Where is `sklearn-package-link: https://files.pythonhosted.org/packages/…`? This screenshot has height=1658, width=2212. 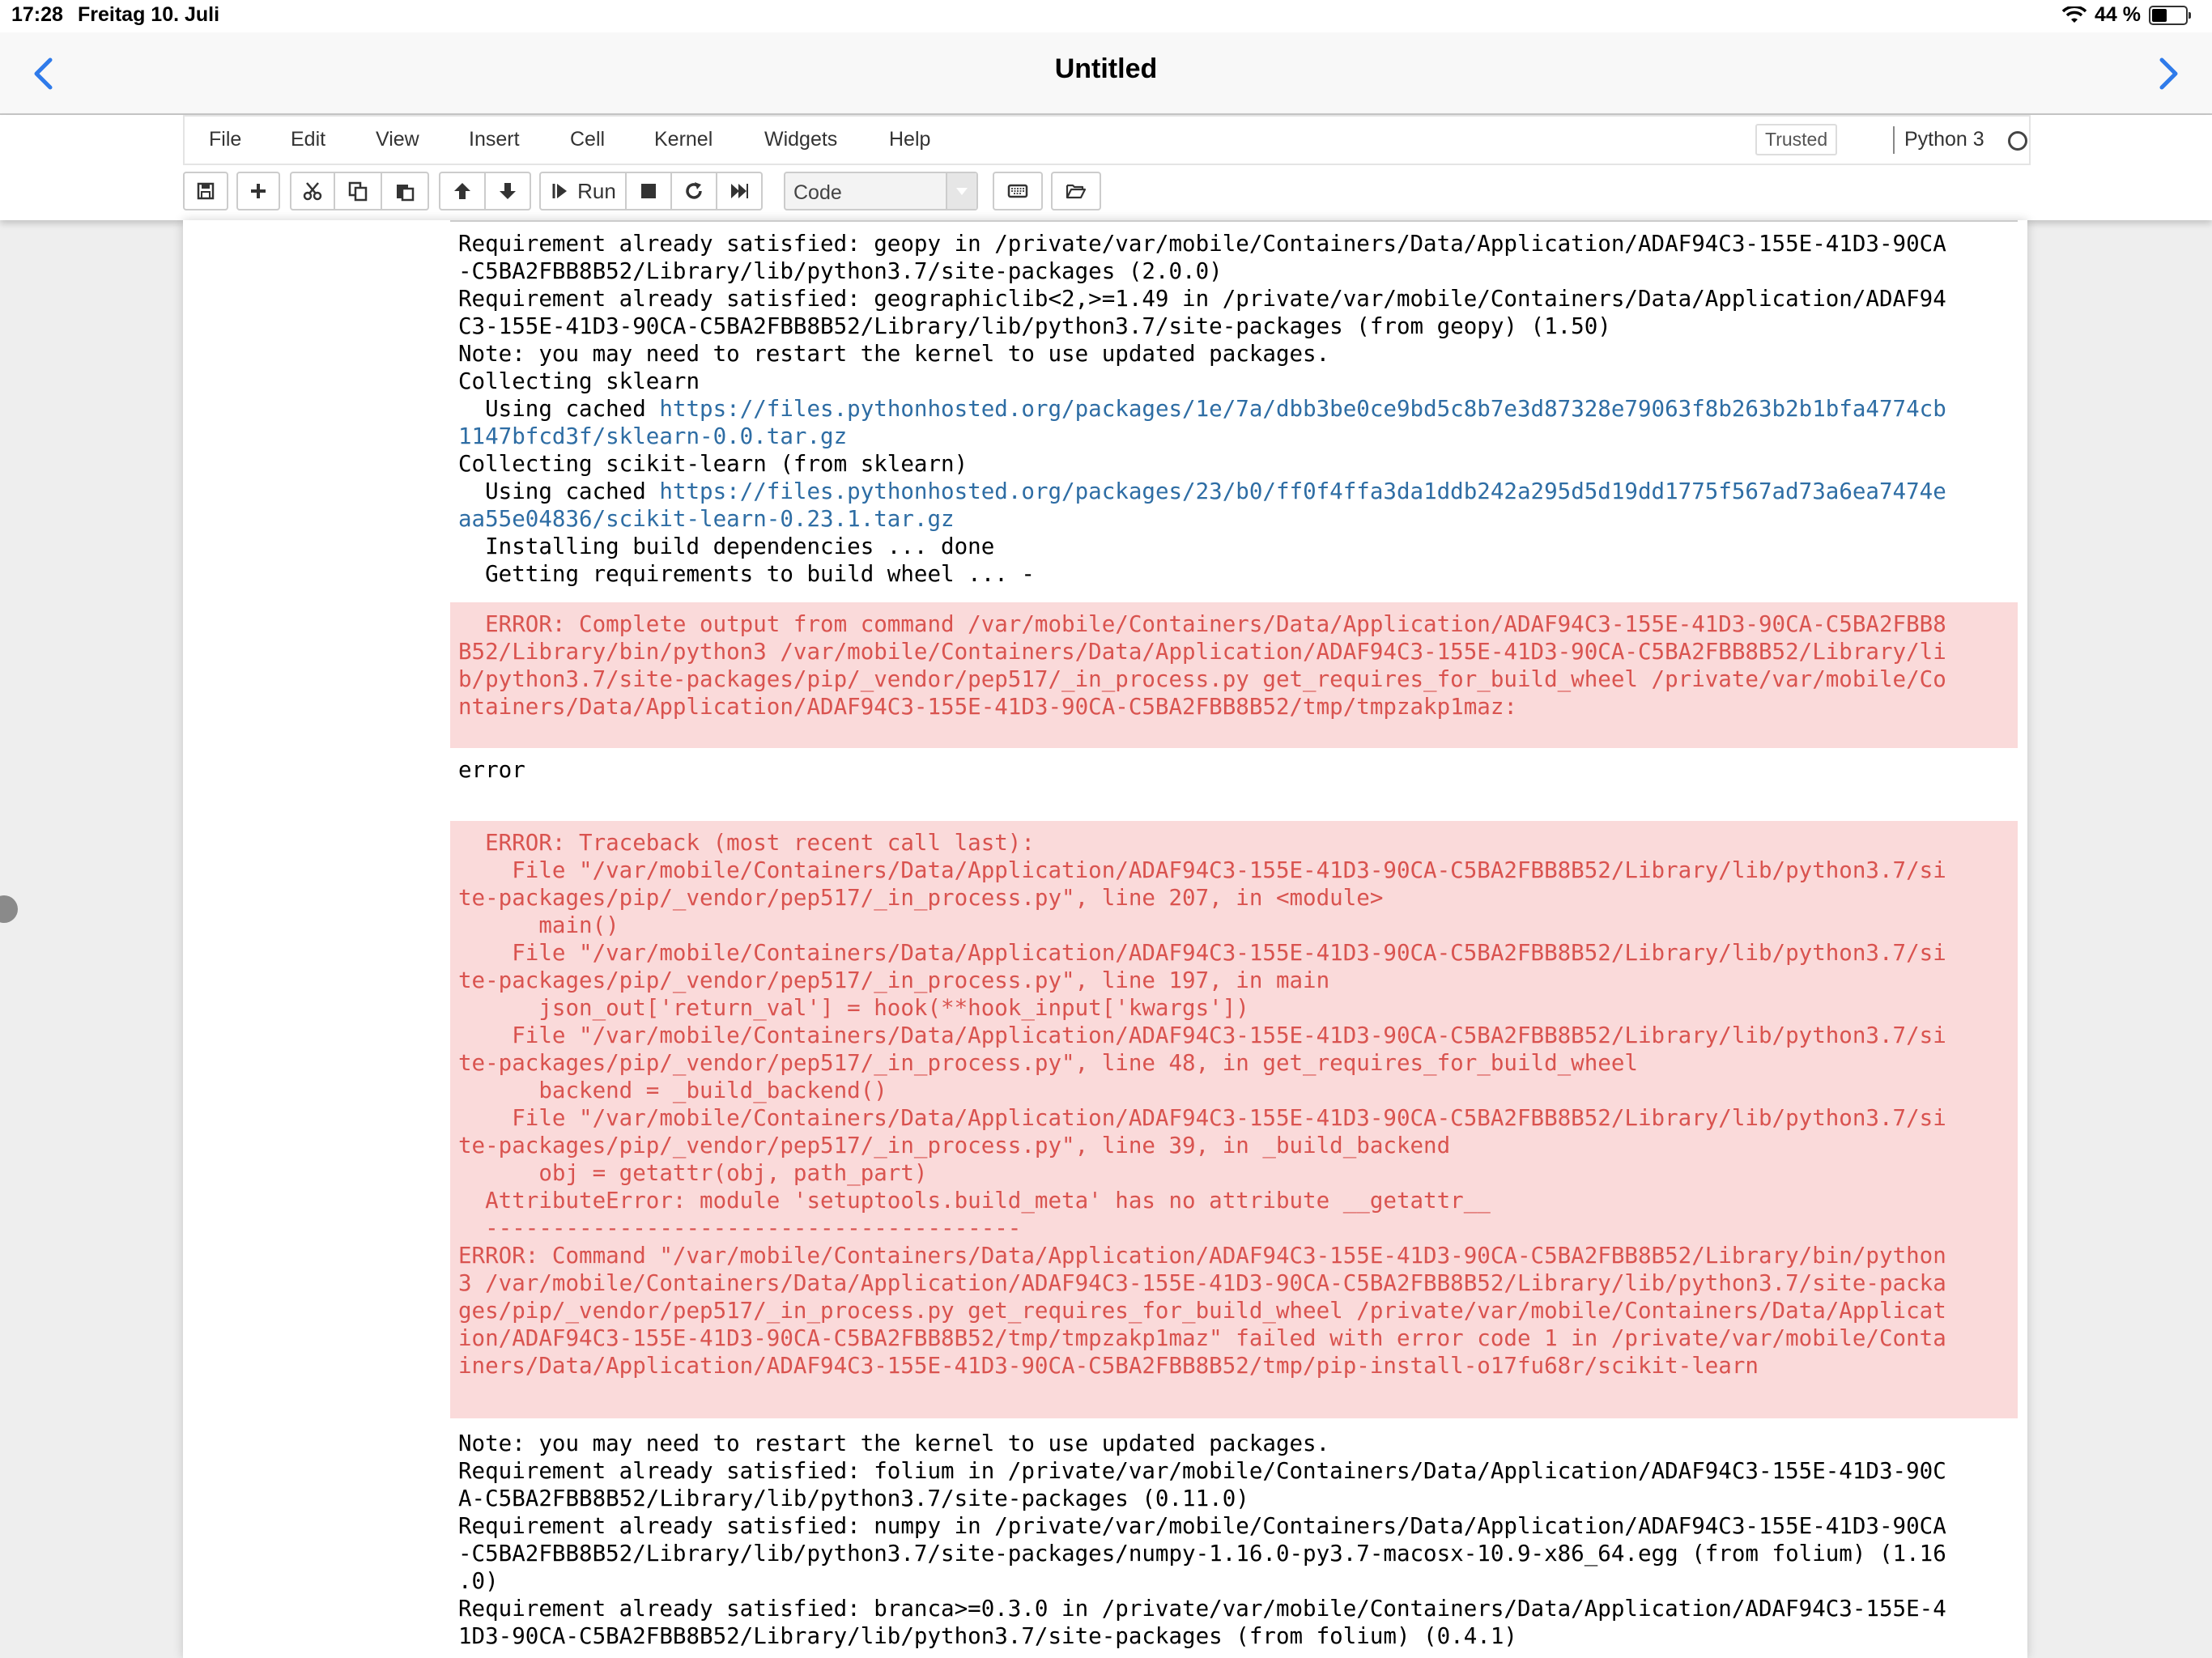 sklearn-package-link: https://files.pythonhosted.org/packages/… is located at coordinates (1303, 409).